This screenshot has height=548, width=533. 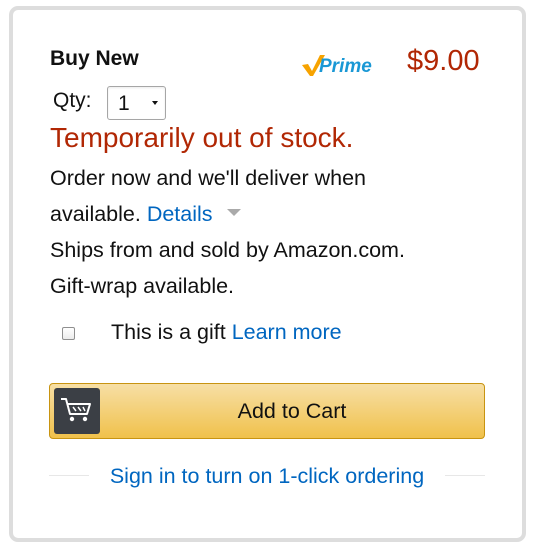 What do you see at coordinates (124, 103) in the screenshot?
I see `quantity-value: 1` at bounding box center [124, 103].